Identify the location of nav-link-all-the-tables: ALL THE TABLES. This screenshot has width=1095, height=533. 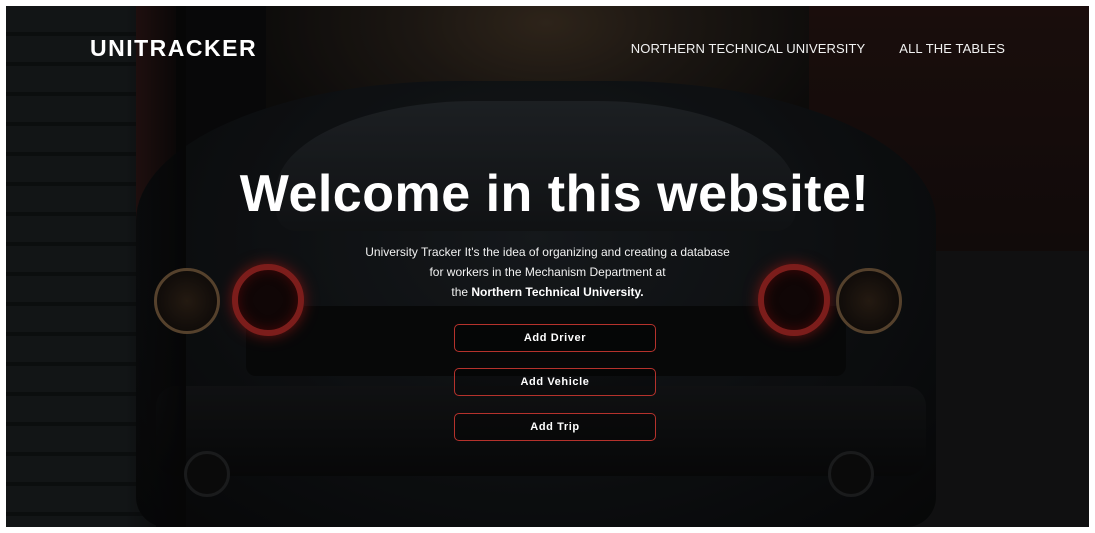
(952, 48).